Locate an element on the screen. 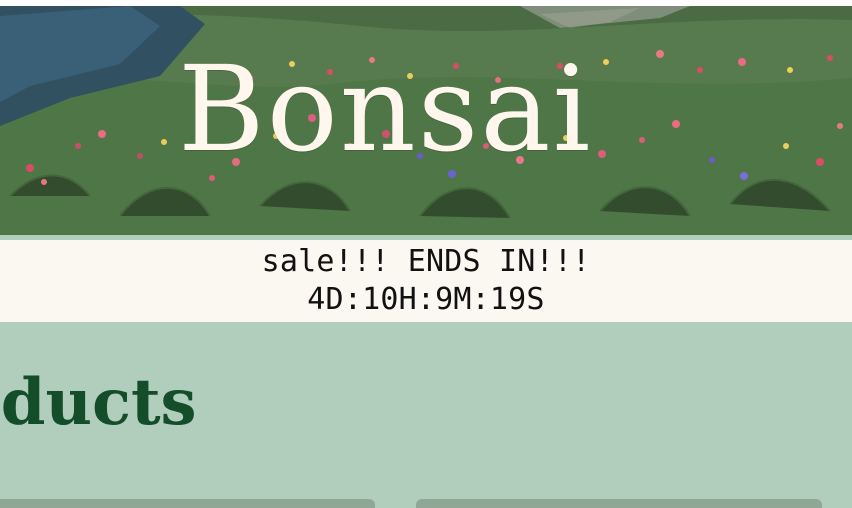 This screenshot has height=508, width=852. products-title: oducts is located at coordinates (98, 402).